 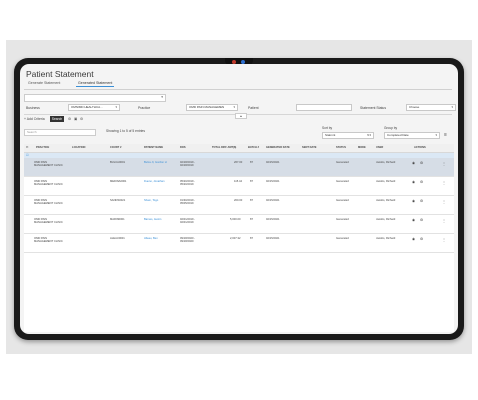 What do you see at coordinates (412, 135) in the screenshot?
I see `group-by-select: Completed Date ▾` at bounding box center [412, 135].